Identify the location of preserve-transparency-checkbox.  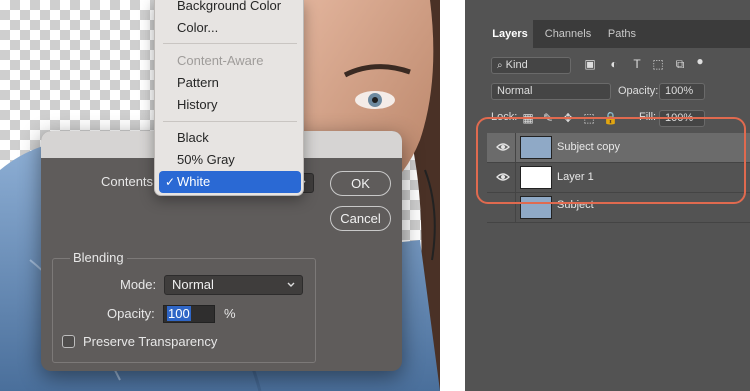
(68, 341).